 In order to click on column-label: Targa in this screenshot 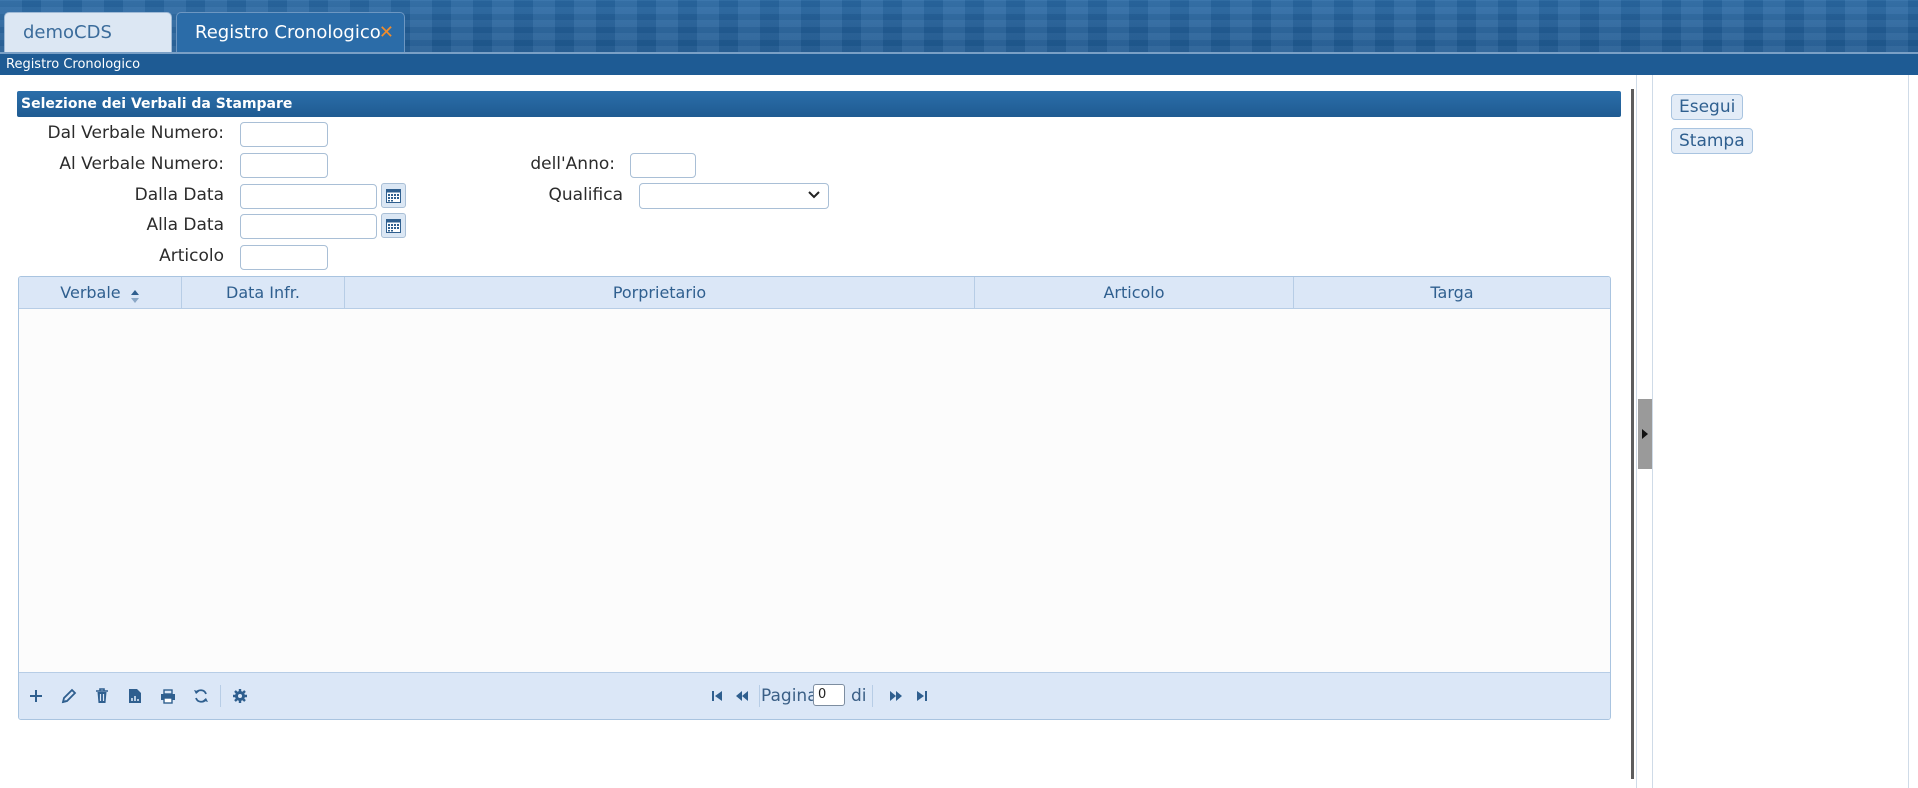, I will do `click(1452, 292)`.